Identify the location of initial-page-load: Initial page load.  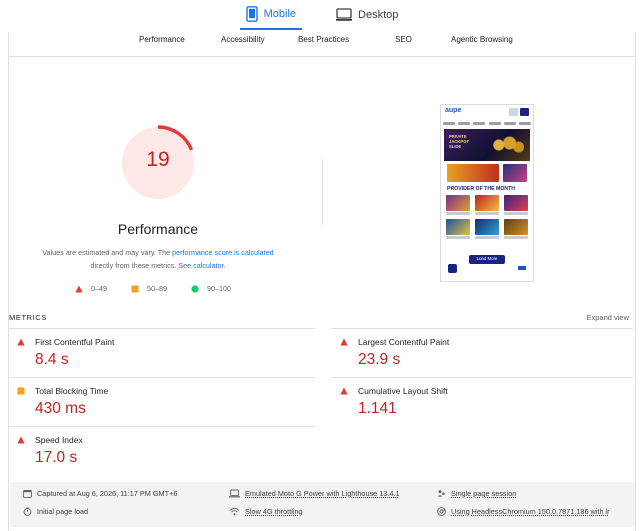
(55, 511).